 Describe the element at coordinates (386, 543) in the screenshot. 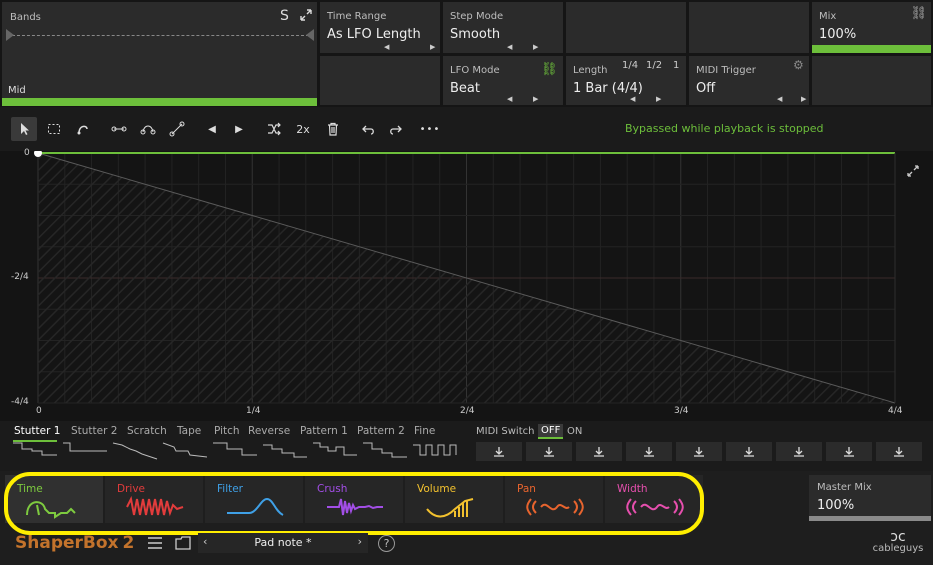

I see `help-button: ?` at that location.